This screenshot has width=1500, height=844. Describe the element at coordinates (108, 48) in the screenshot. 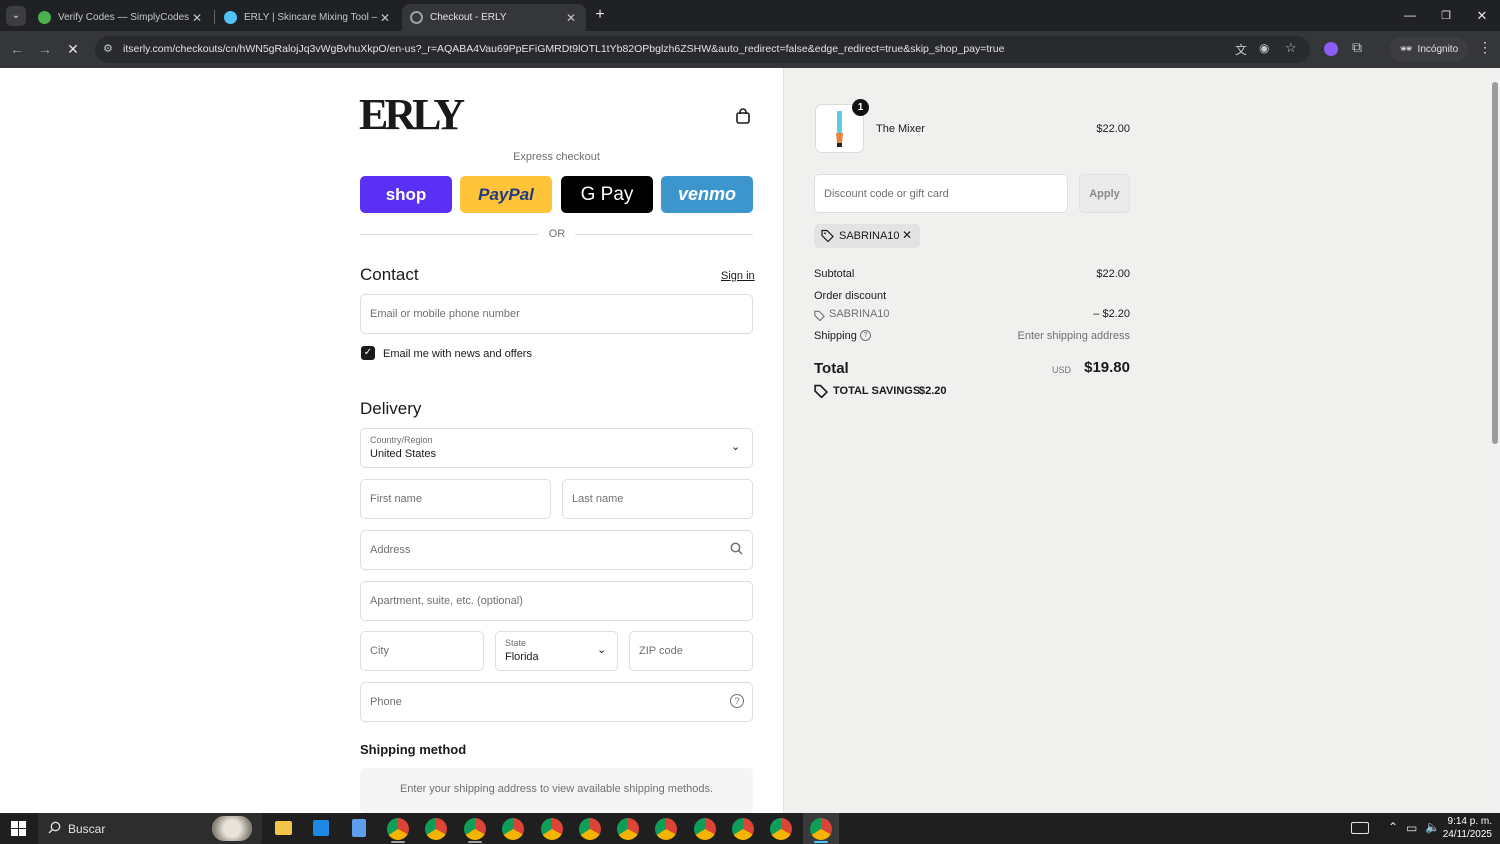

I see `site-info-icon: ⚙` at that location.